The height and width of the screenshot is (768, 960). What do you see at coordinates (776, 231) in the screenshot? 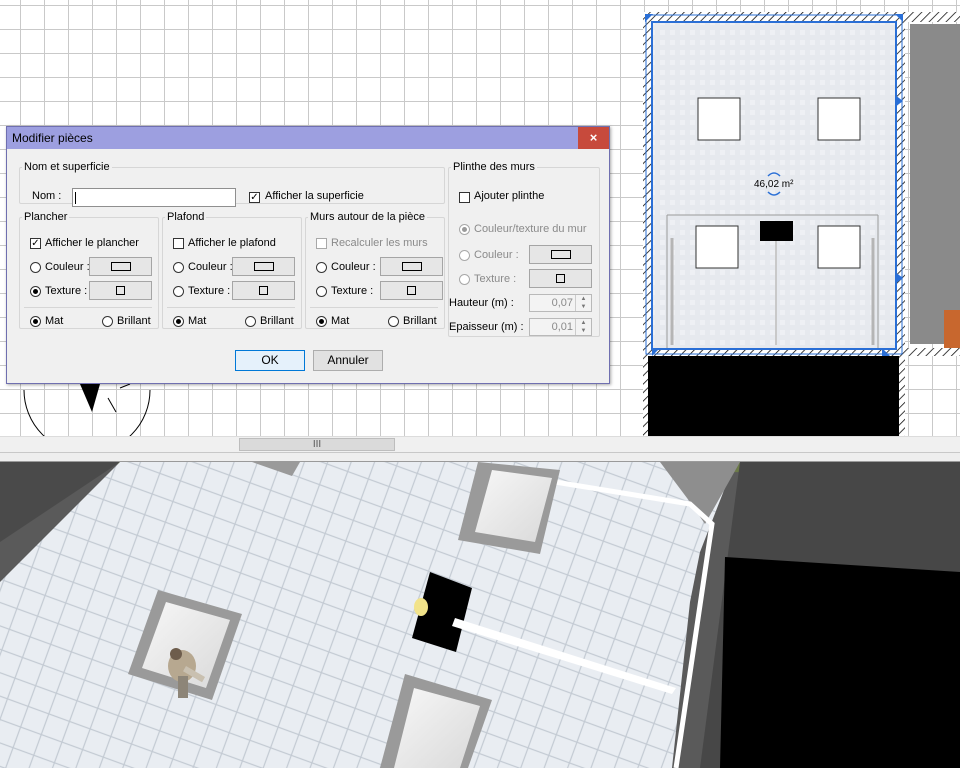
I see `lamp-object` at bounding box center [776, 231].